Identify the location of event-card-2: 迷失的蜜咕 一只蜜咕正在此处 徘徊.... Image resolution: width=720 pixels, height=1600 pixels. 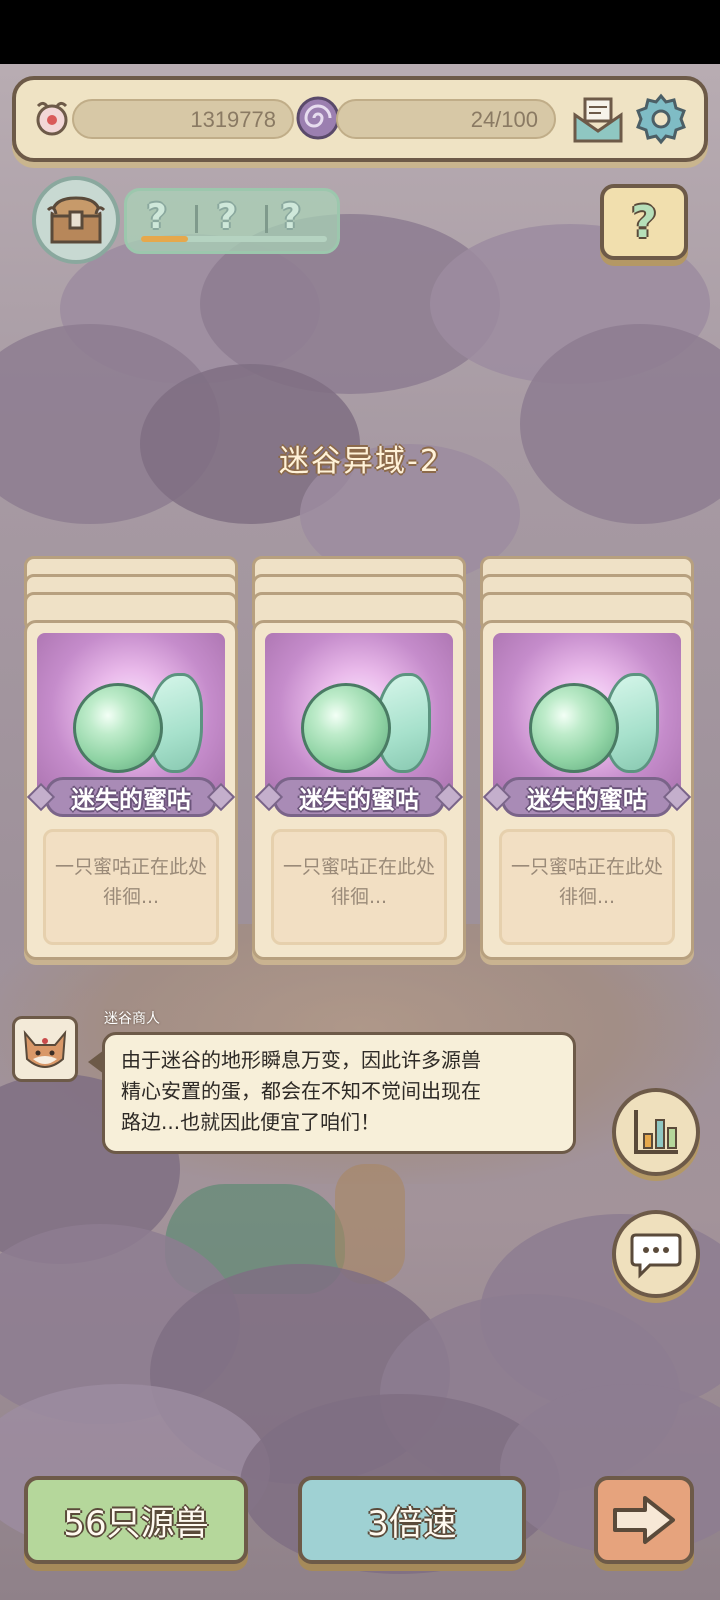
(359, 761).